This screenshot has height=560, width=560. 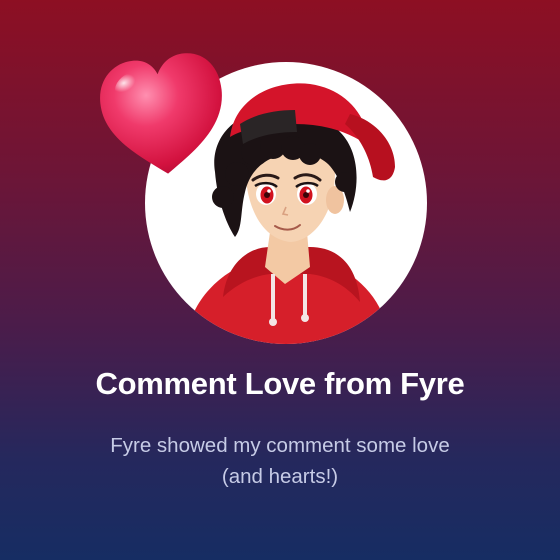 I want to click on heart-icon, so click(x=161, y=113).